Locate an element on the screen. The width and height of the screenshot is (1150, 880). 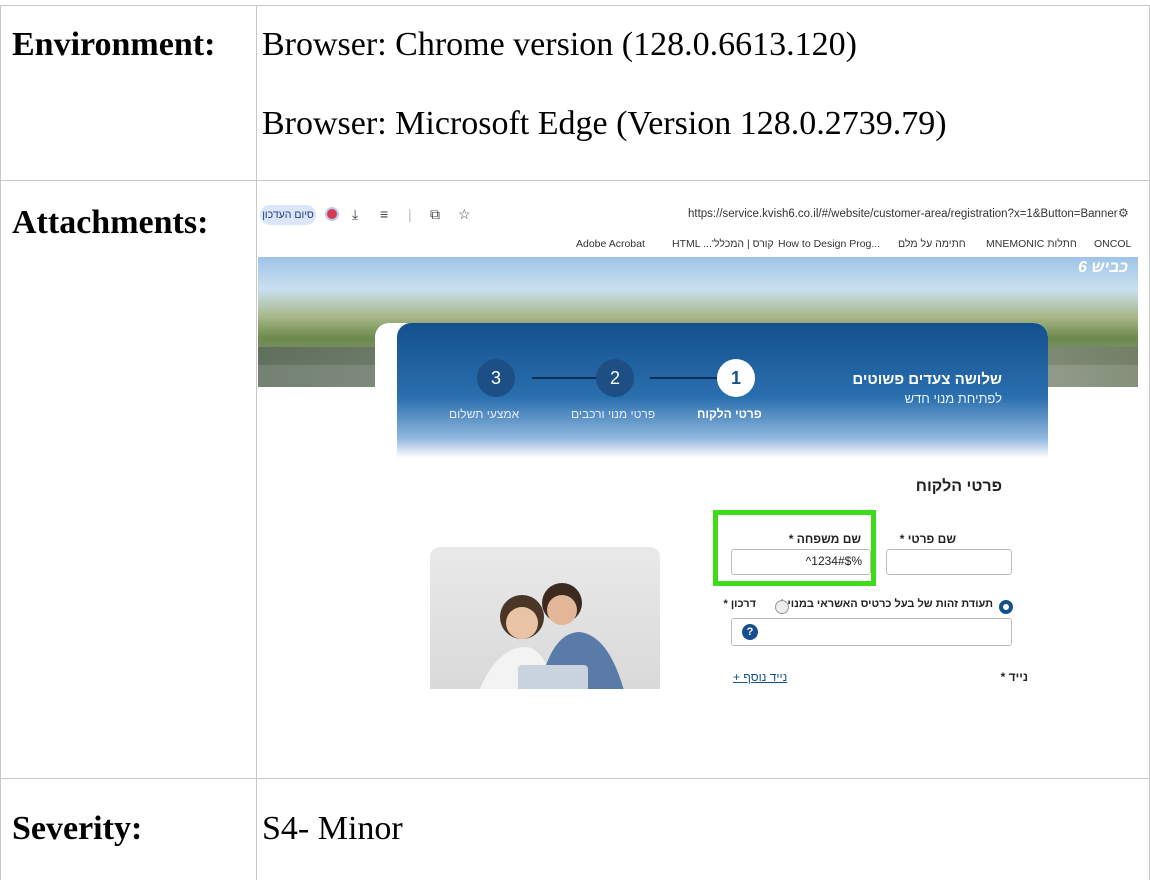
header-title: שלושה צעדים פשוטים is located at coordinates (927, 379).